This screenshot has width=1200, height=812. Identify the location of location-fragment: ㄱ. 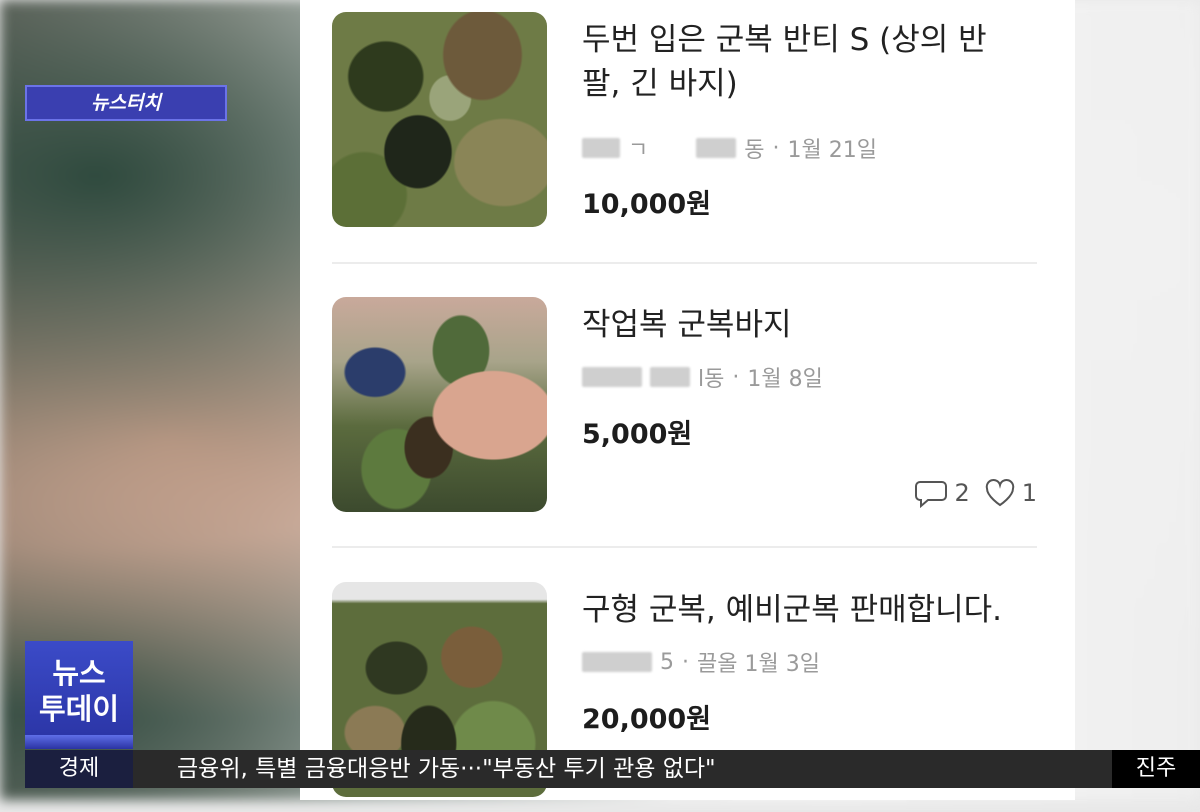
(638, 150).